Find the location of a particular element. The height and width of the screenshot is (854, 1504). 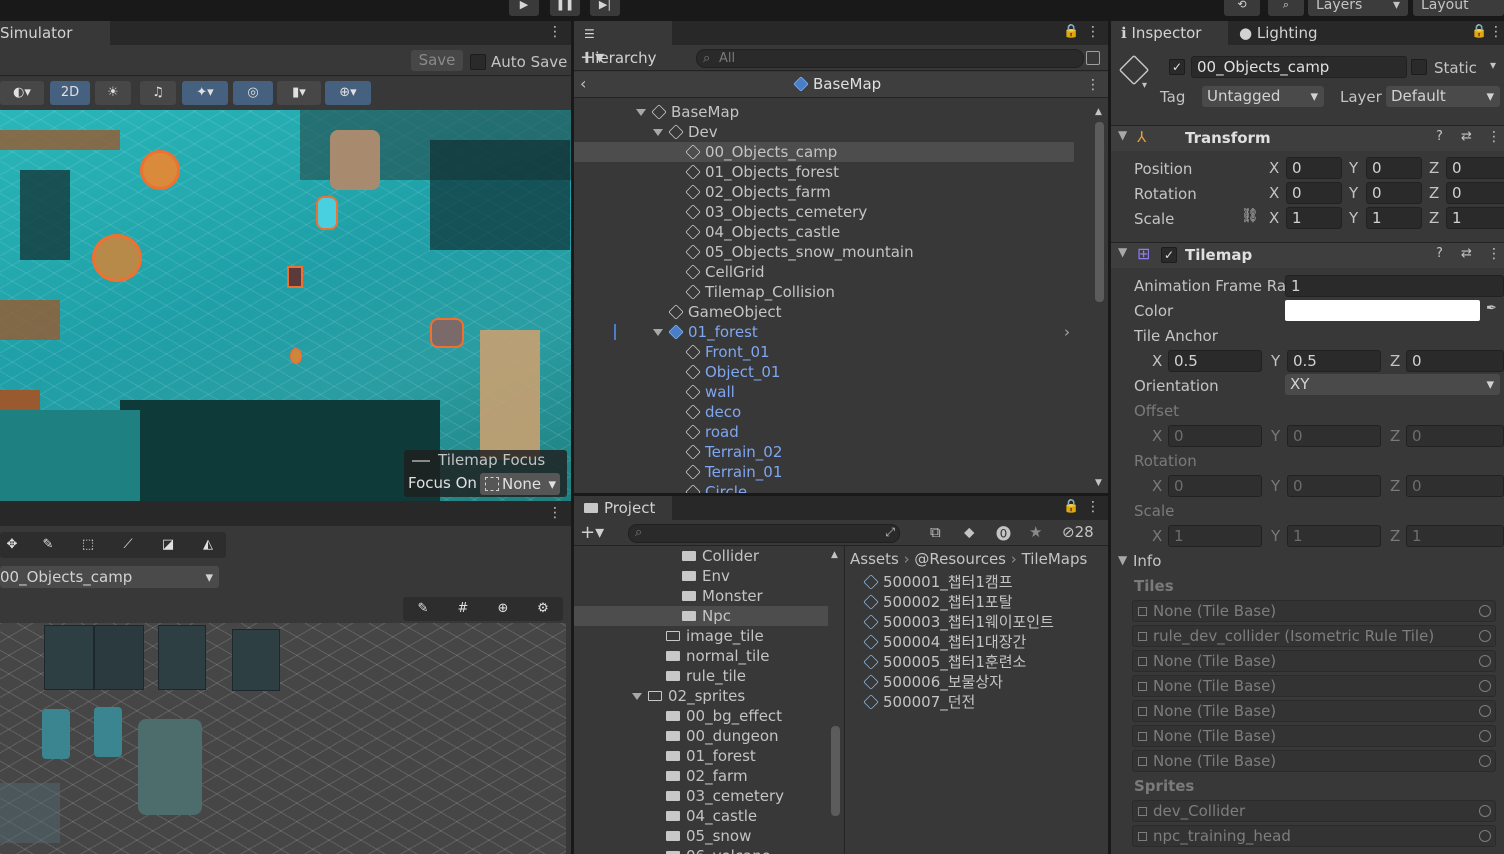

layout-dropdown: Layout is located at coordinates (1458, 8).